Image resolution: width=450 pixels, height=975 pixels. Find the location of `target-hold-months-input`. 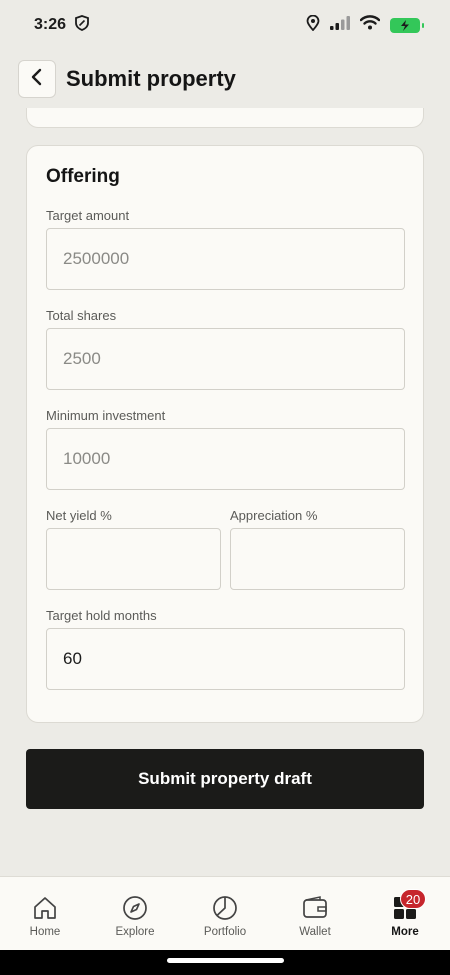

target-hold-months-input is located at coordinates (225, 659).